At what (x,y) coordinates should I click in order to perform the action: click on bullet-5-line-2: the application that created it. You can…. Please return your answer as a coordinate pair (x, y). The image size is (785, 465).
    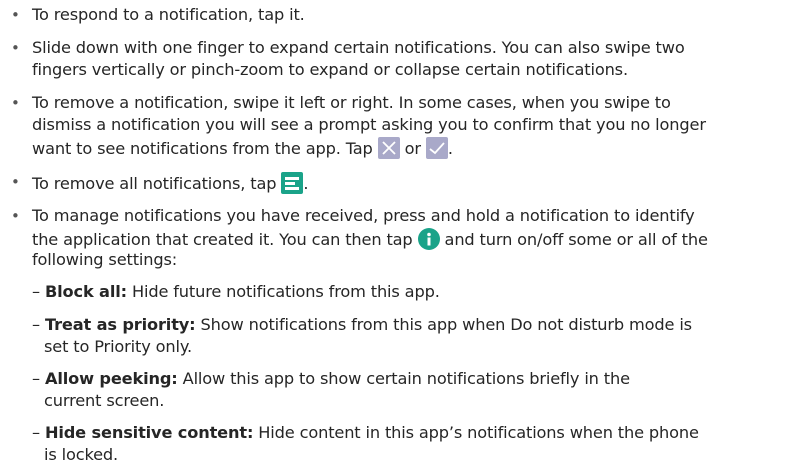
    Looking at the image, I should click on (370, 239).